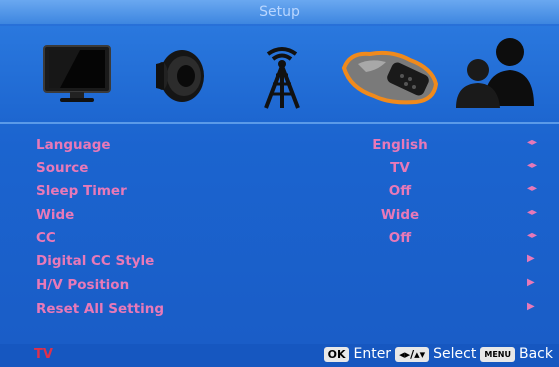 Image resolution: width=559 pixels, height=367 pixels. Describe the element at coordinates (536, 354) in the screenshot. I see `back-hint-text: Back` at that location.